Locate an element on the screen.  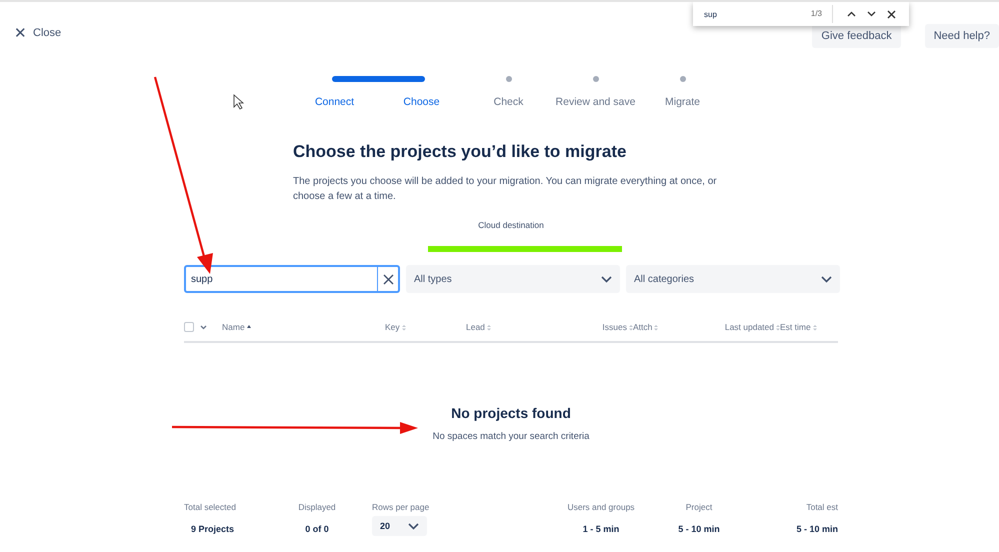
clear-icon is located at coordinates (389, 279).